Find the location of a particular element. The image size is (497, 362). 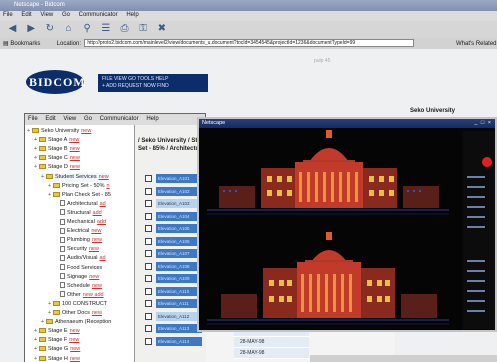

table-row: Elevation_A109 is located at coordinates (173, 279).